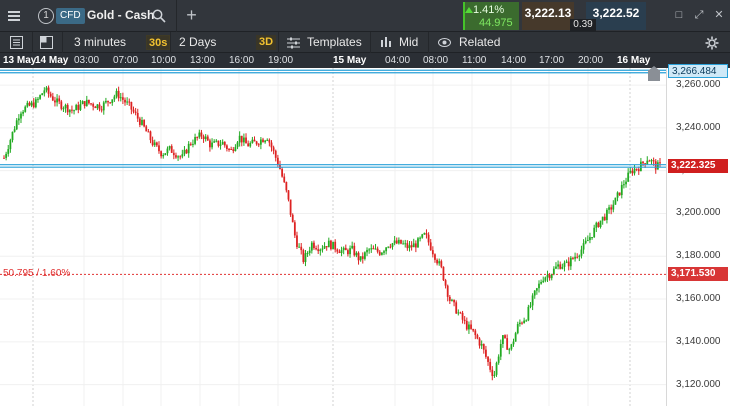  What do you see at coordinates (698, 71) in the screenshot?
I see `alert-level-tag: 3,266.484` at bounding box center [698, 71].